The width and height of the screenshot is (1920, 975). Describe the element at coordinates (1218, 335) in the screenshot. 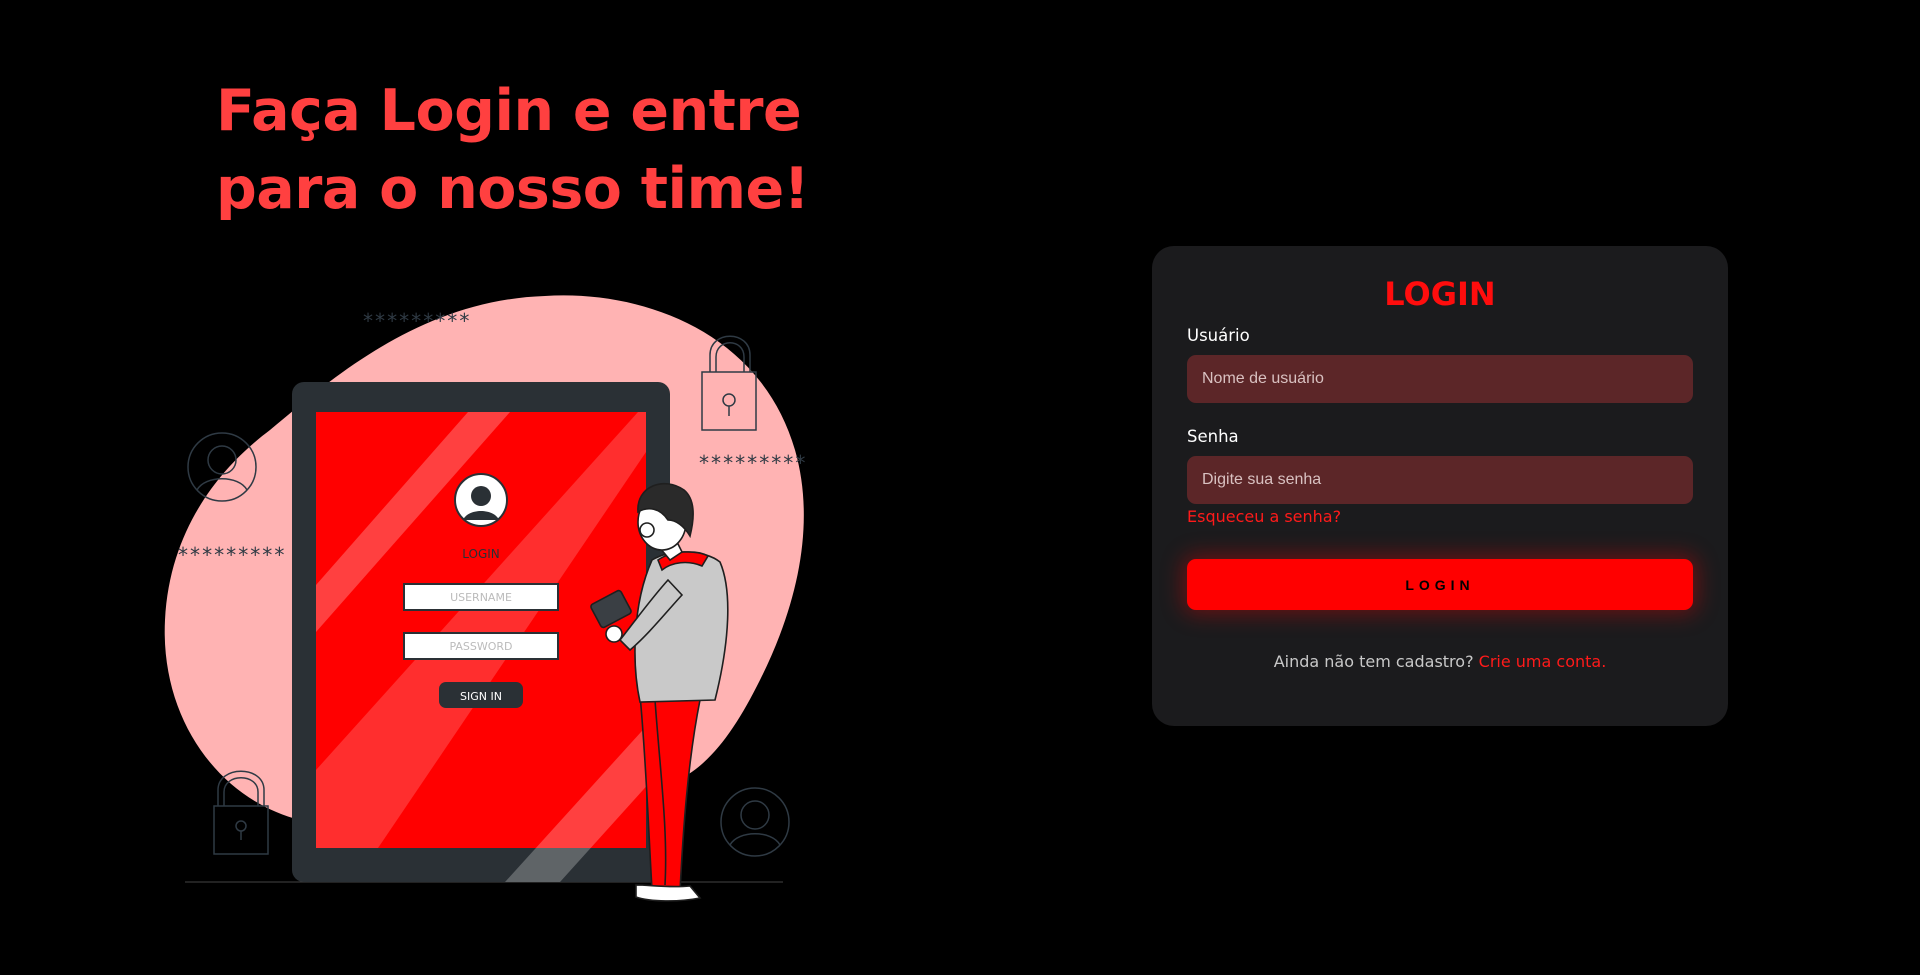

I see `username-label: Usuário` at that location.